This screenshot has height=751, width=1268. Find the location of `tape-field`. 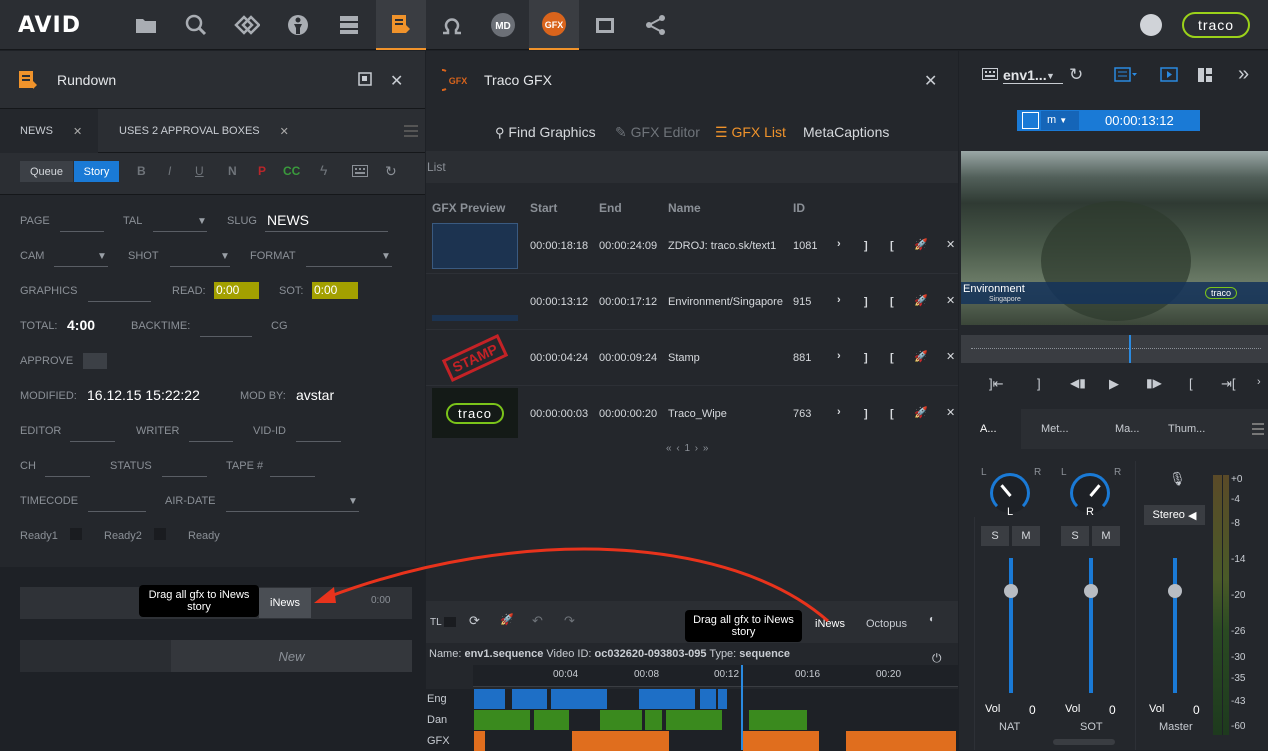

tape-field is located at coordinates (292, 470).